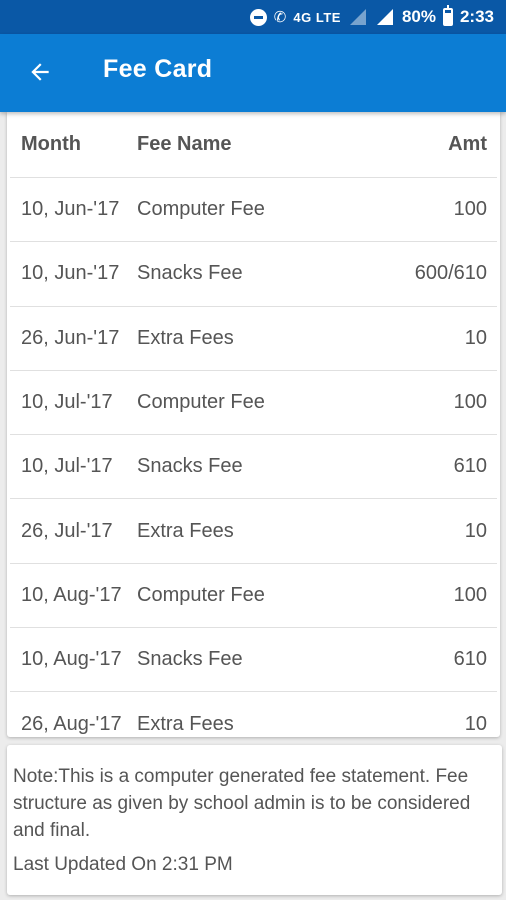  What do you see at coordinates (384, 17) in the screenshot?
I see `signal-sim2-icon` at bounding box center [384, 17].